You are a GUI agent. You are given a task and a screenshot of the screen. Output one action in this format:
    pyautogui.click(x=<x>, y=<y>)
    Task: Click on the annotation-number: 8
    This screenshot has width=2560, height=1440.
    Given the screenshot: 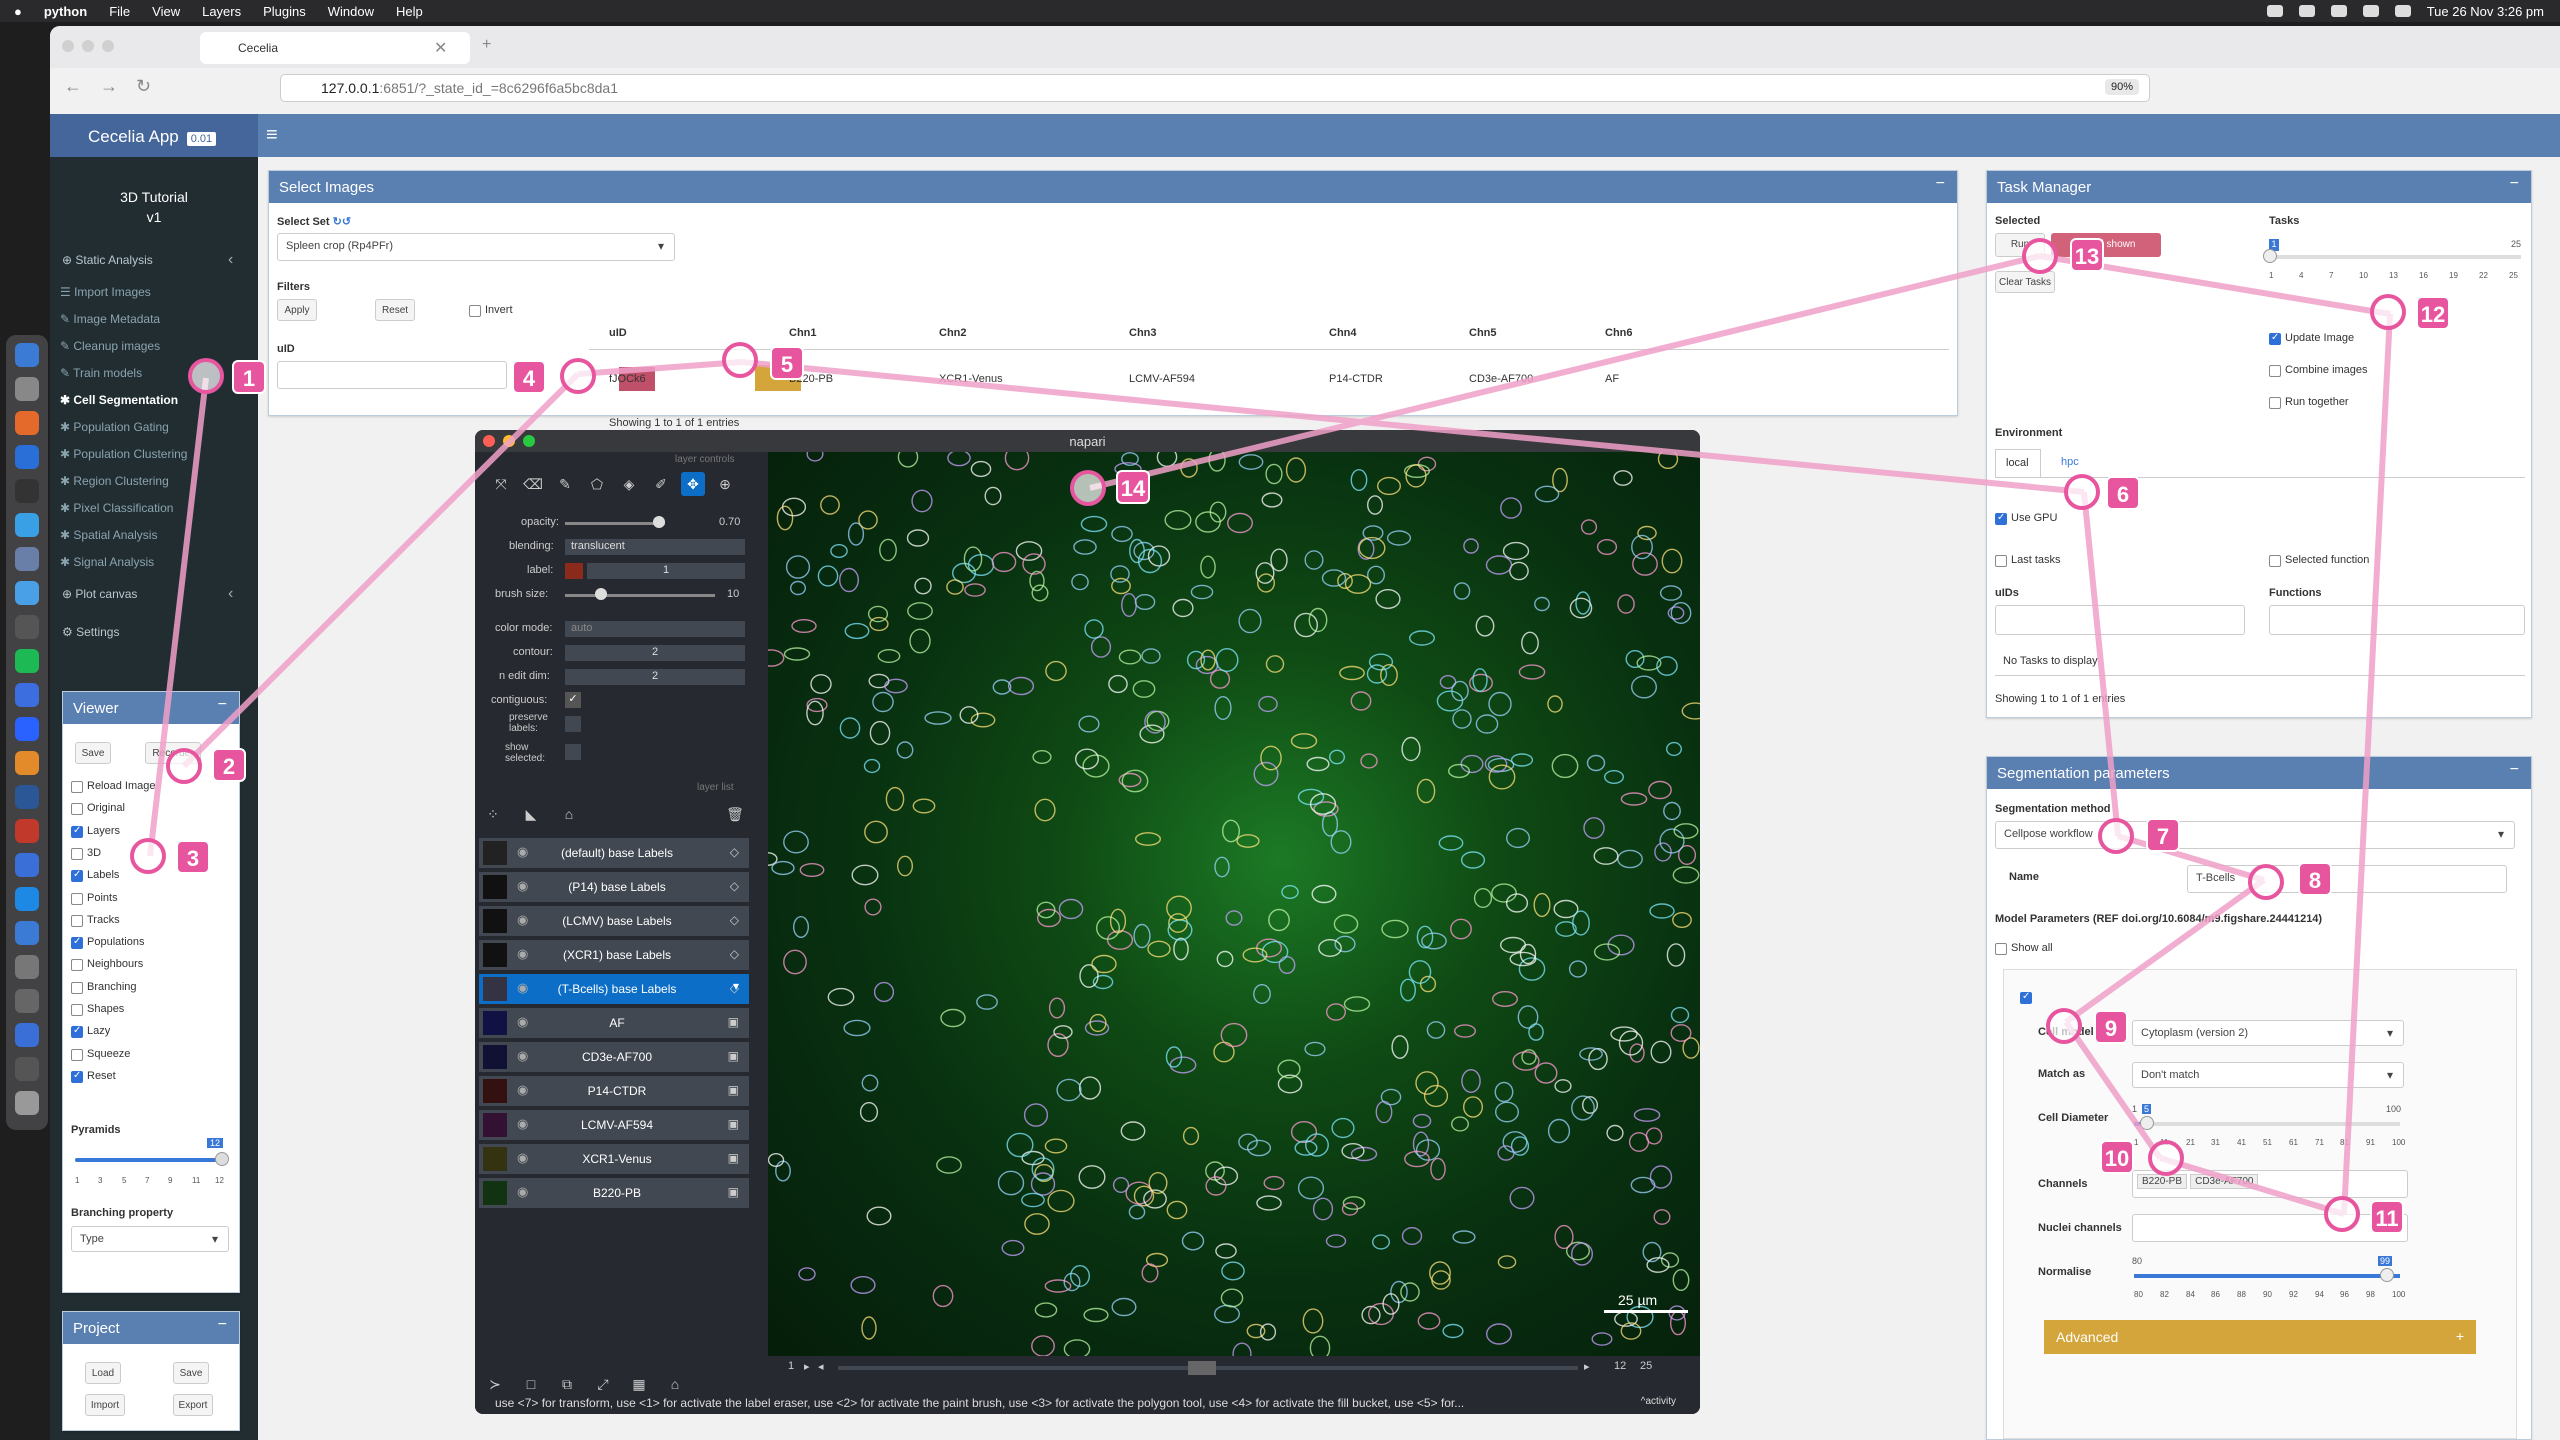 What is the action you would take?
    pyautogui.click(x=2315, y=879)
    